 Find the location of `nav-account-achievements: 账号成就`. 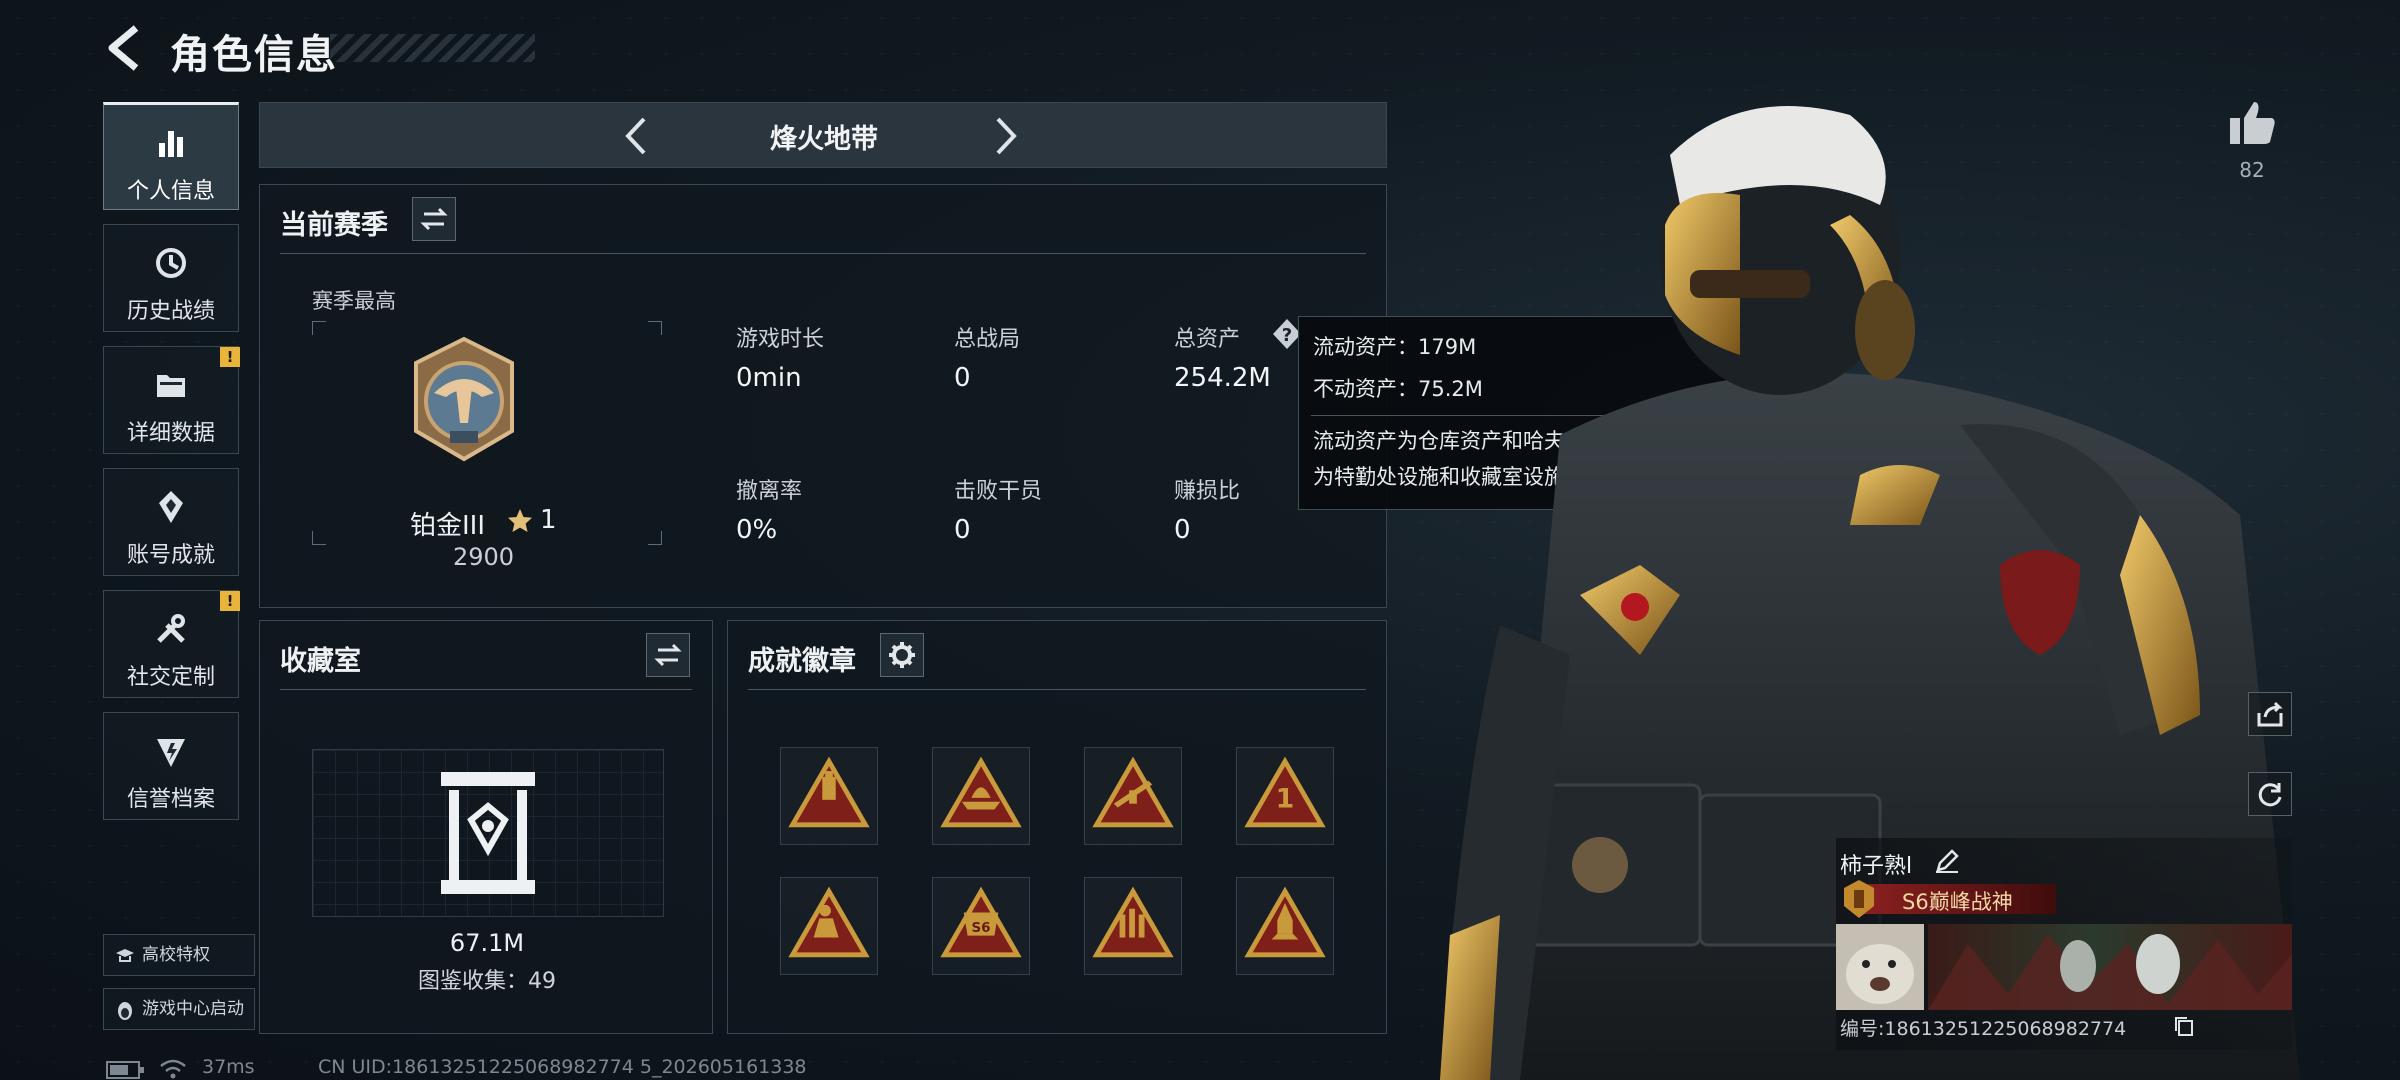

nav-account-achievements: 账号成就 is located at coordinates (171, 522).